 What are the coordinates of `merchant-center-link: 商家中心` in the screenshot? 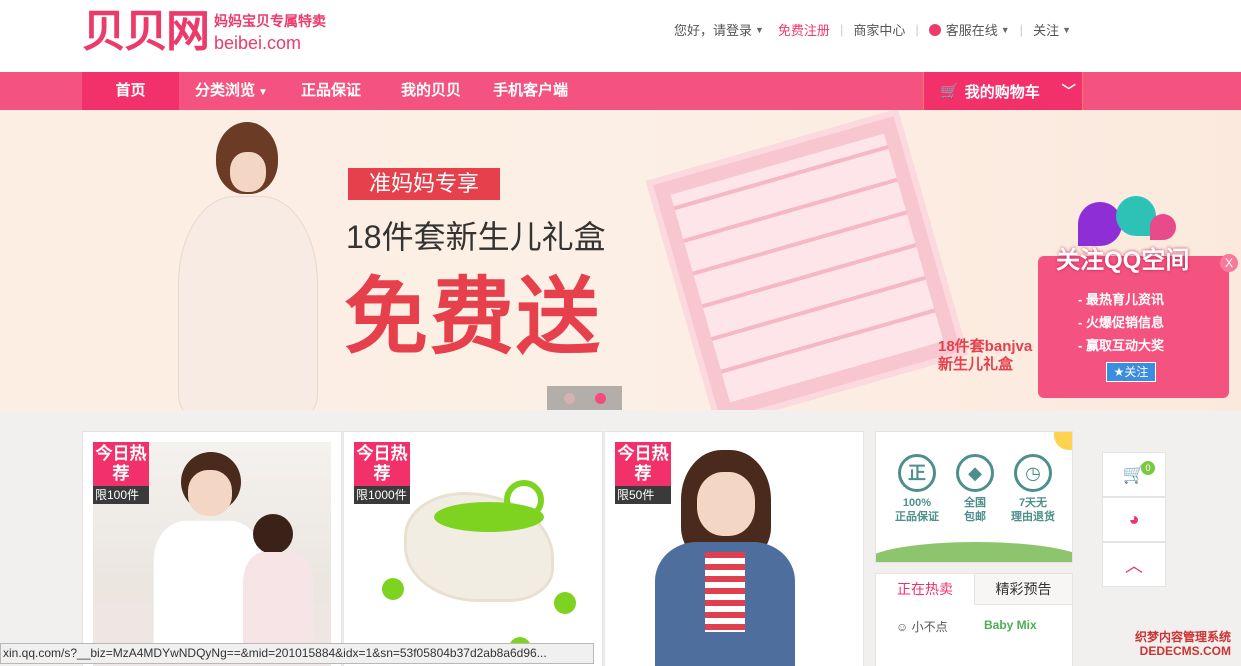 It's located at (879, 29).